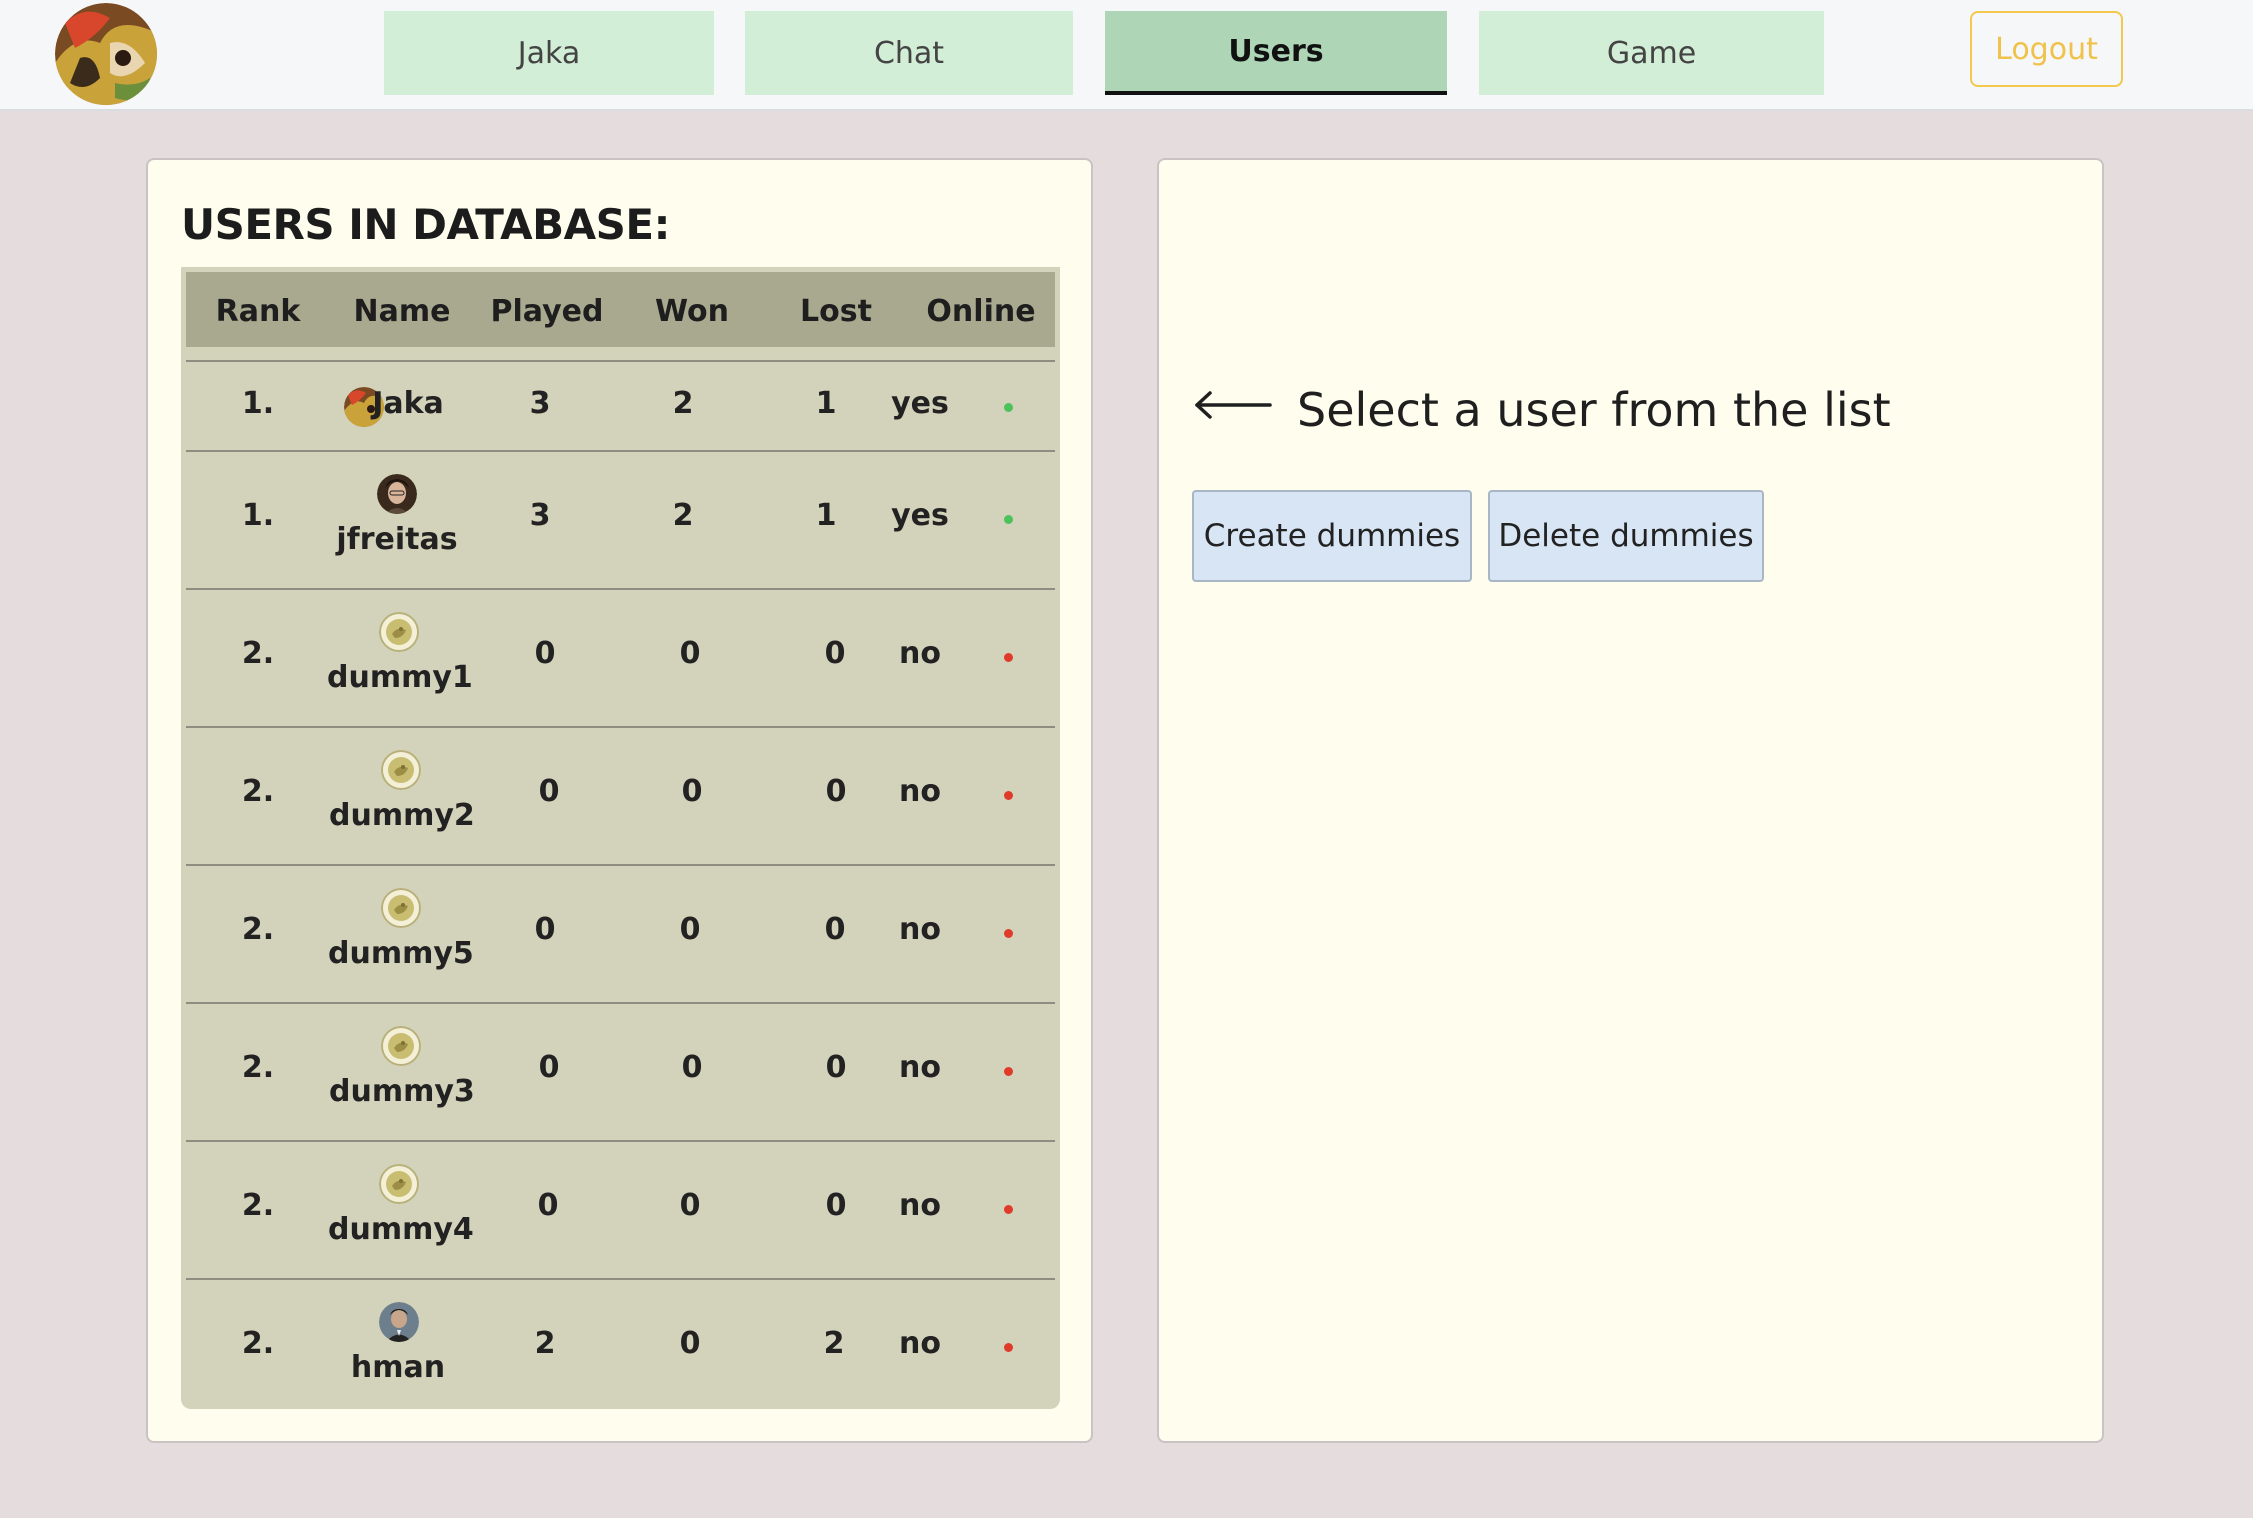 The height and width of the screenshot is (1518, 2253). I want to click on app-logo-icon, so click(106, 54).